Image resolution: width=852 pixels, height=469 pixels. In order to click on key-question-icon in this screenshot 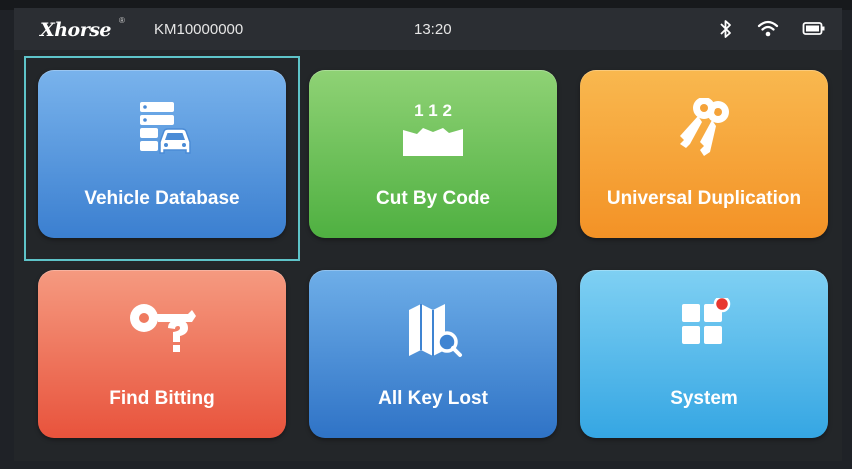, I will do `click(163, 328)`.